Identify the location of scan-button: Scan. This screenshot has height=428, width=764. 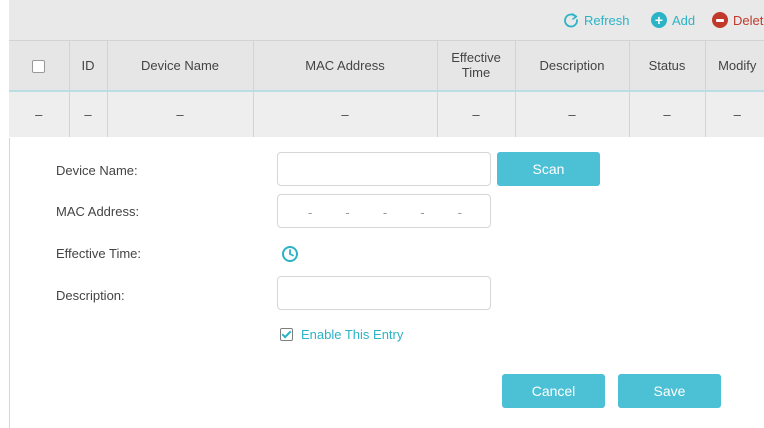
(548, 169).